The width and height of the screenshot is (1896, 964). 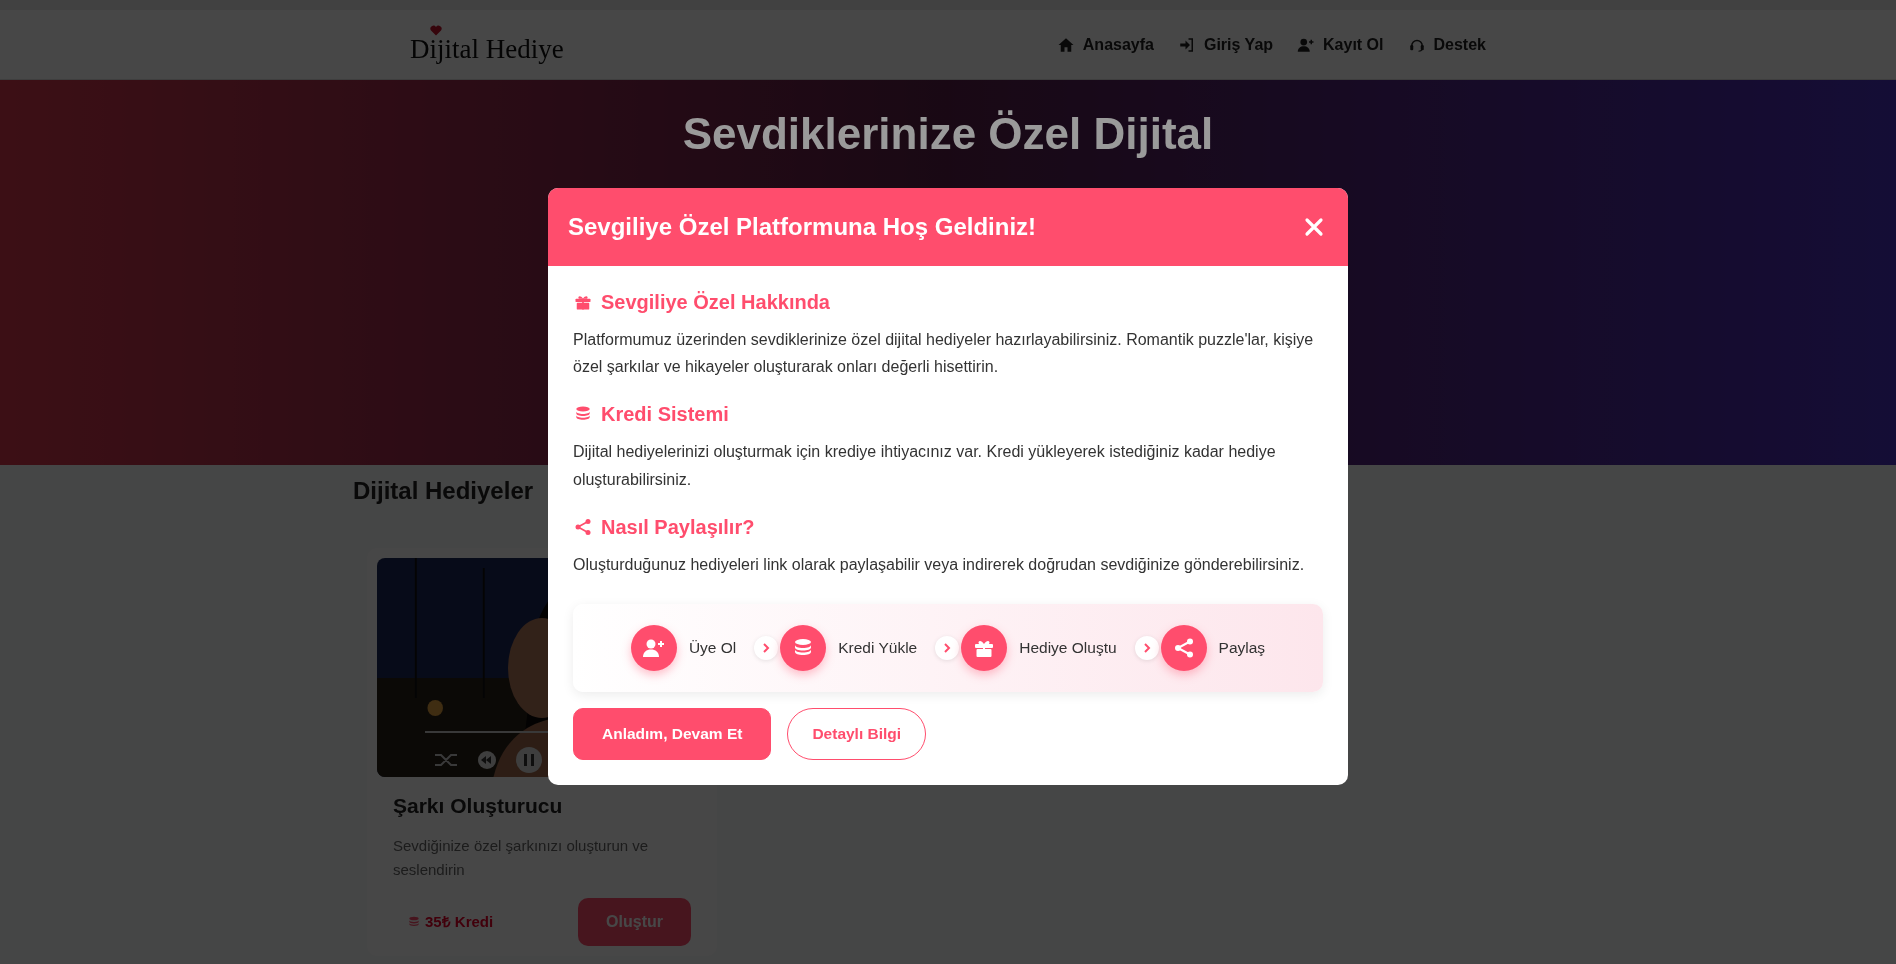 What do you see at coordinates (678, 526) in the screenshot?
I see `section-heading: Nasıl Paylaşılır?` at bounding box center [678, 526].